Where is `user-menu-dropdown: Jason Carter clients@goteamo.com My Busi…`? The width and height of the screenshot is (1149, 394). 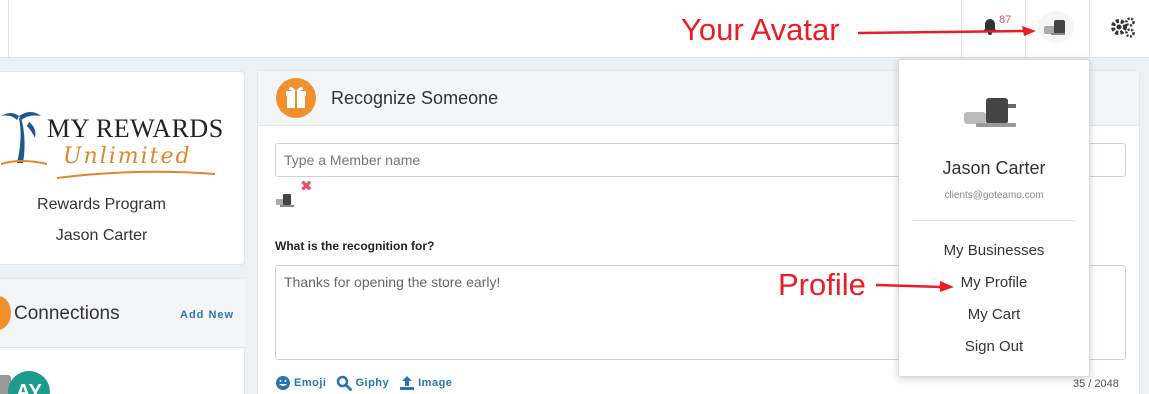 user-menu-dropdown: Jason Carter clients@goteamo.com My Busi… is located at coordinates (994, 218).